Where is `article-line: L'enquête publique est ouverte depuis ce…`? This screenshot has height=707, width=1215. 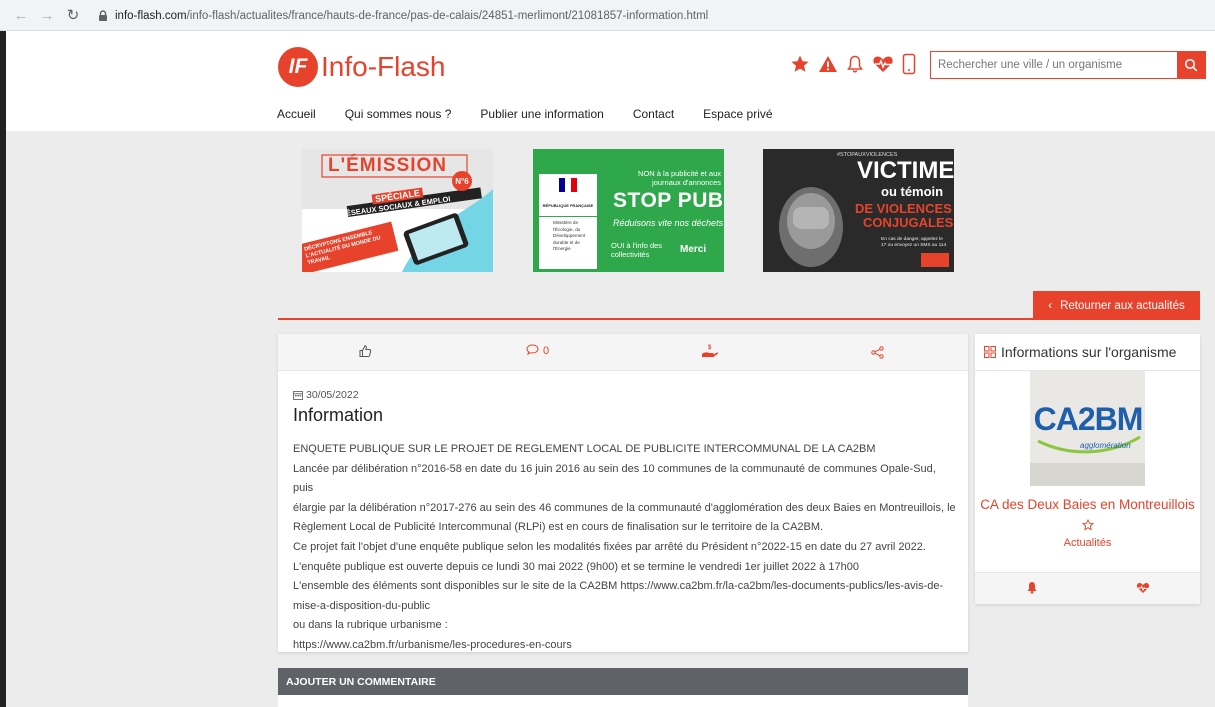 article-line: L'enquête publique est ouverte depuis ce… is located at coordinates (576, 566).